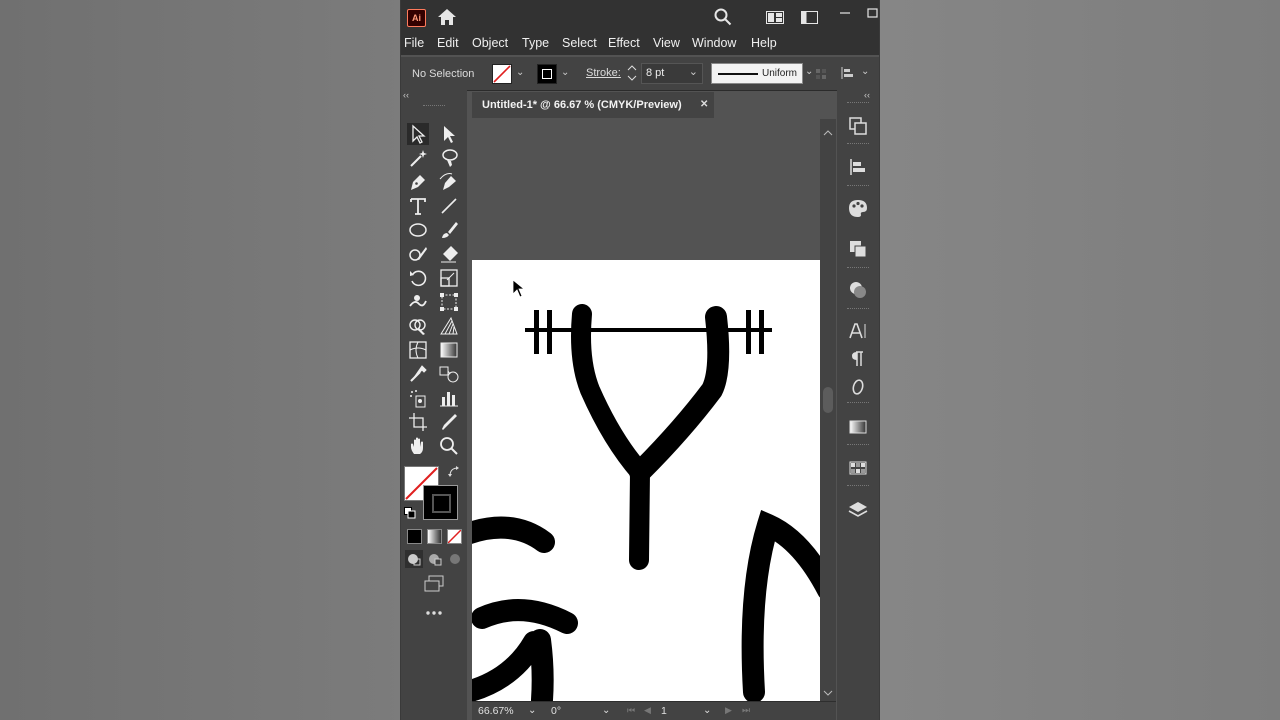  What do you see at coordinates (858, 510) in the screenshot?
I see `layers-icon` at bounding box center [858, 510].